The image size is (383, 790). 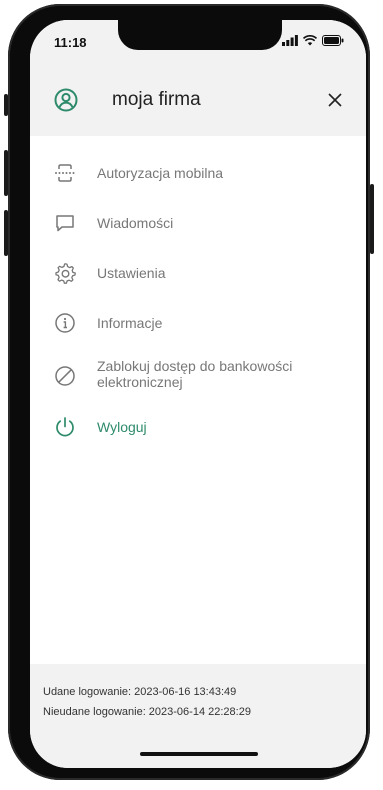 What do you see at coordinates (122, 427) in the screenshot?
I see `menu-item-label: Wyloguj` at bounding box center [122, 427].